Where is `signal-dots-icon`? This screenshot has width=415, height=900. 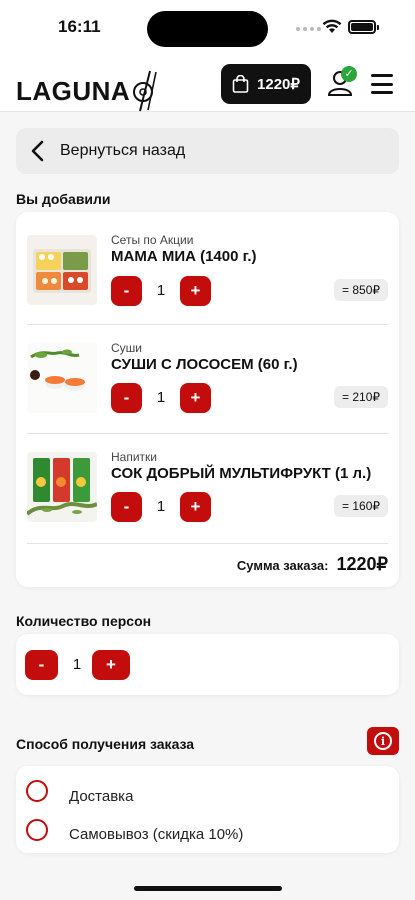 signal-dots-icon is located at coordinates (308, 29).